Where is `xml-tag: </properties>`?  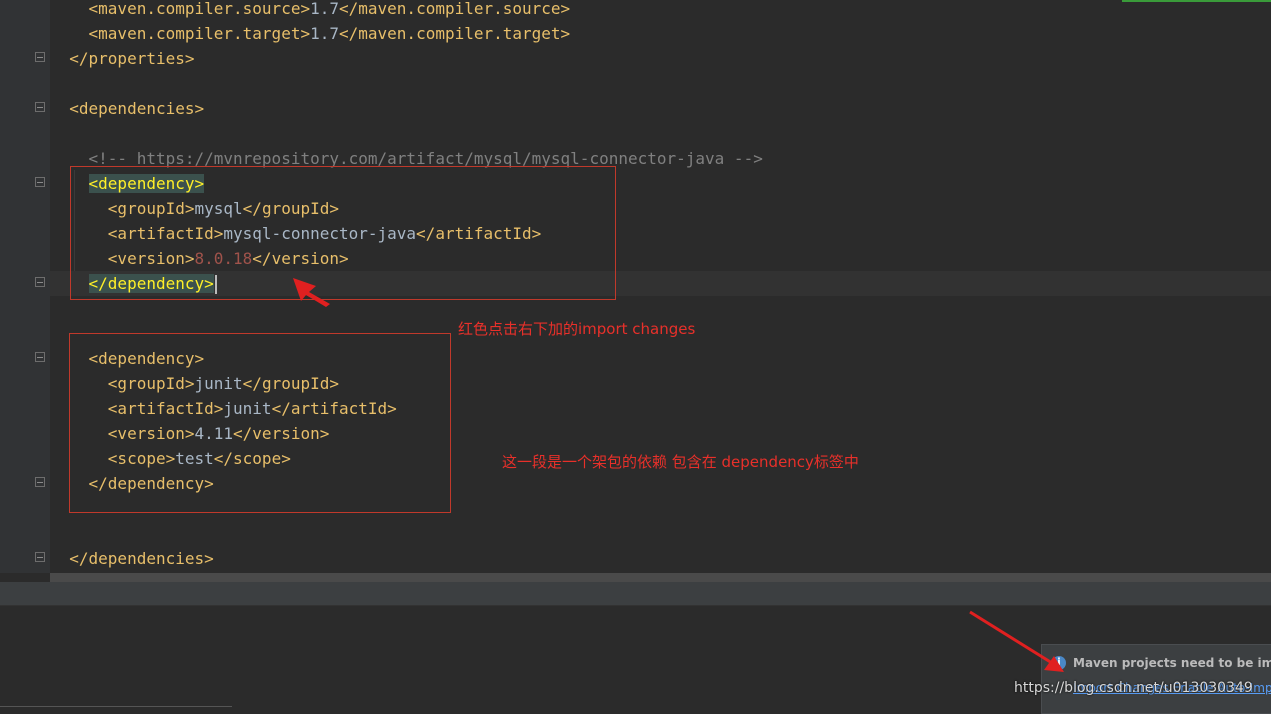 xml-tag: </properties> is located at coordinates (132, 58).